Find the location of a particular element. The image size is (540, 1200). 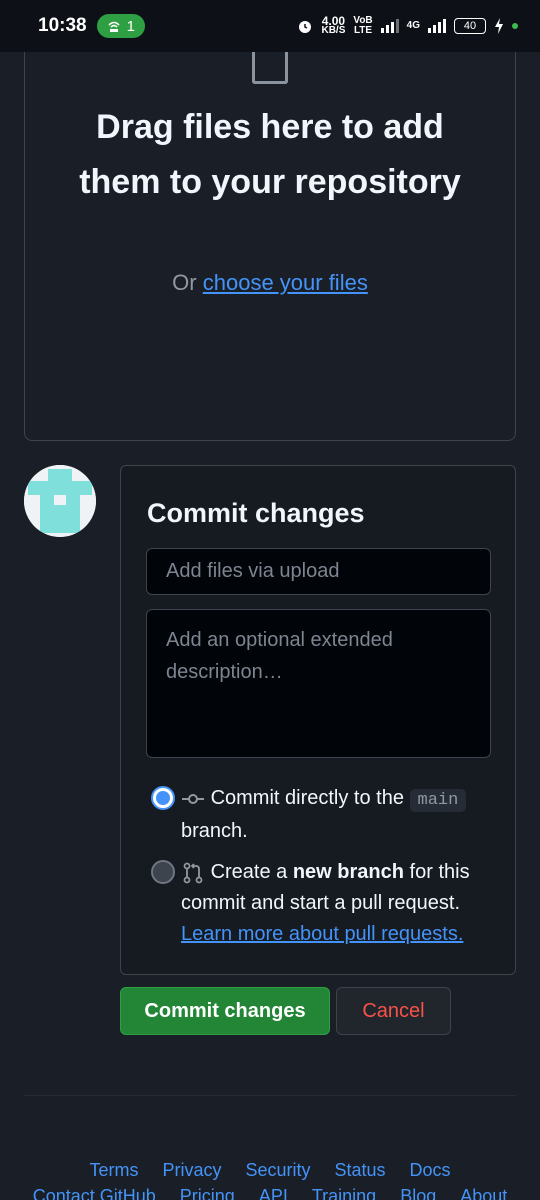

battery-level: 40 is located at coordinates (470, 26).